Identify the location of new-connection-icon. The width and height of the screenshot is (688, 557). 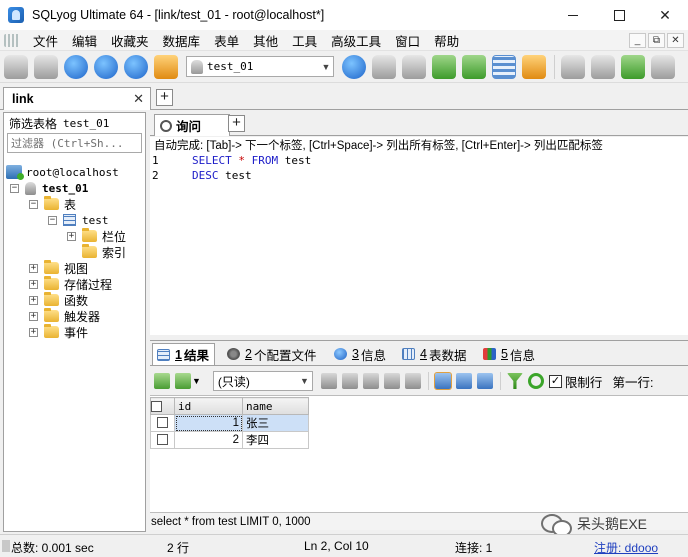
(16, 66).